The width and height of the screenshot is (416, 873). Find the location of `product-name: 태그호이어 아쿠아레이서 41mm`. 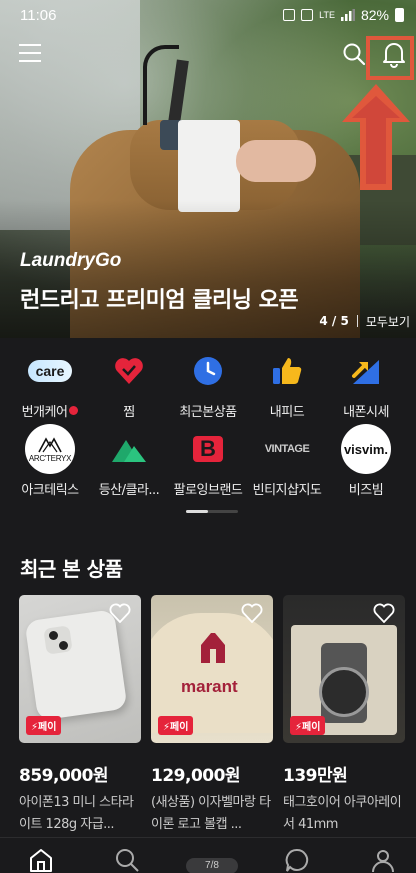

product-name: 태그호이어 아쿠아레이서 41mm is located at coordinates (342, 813).